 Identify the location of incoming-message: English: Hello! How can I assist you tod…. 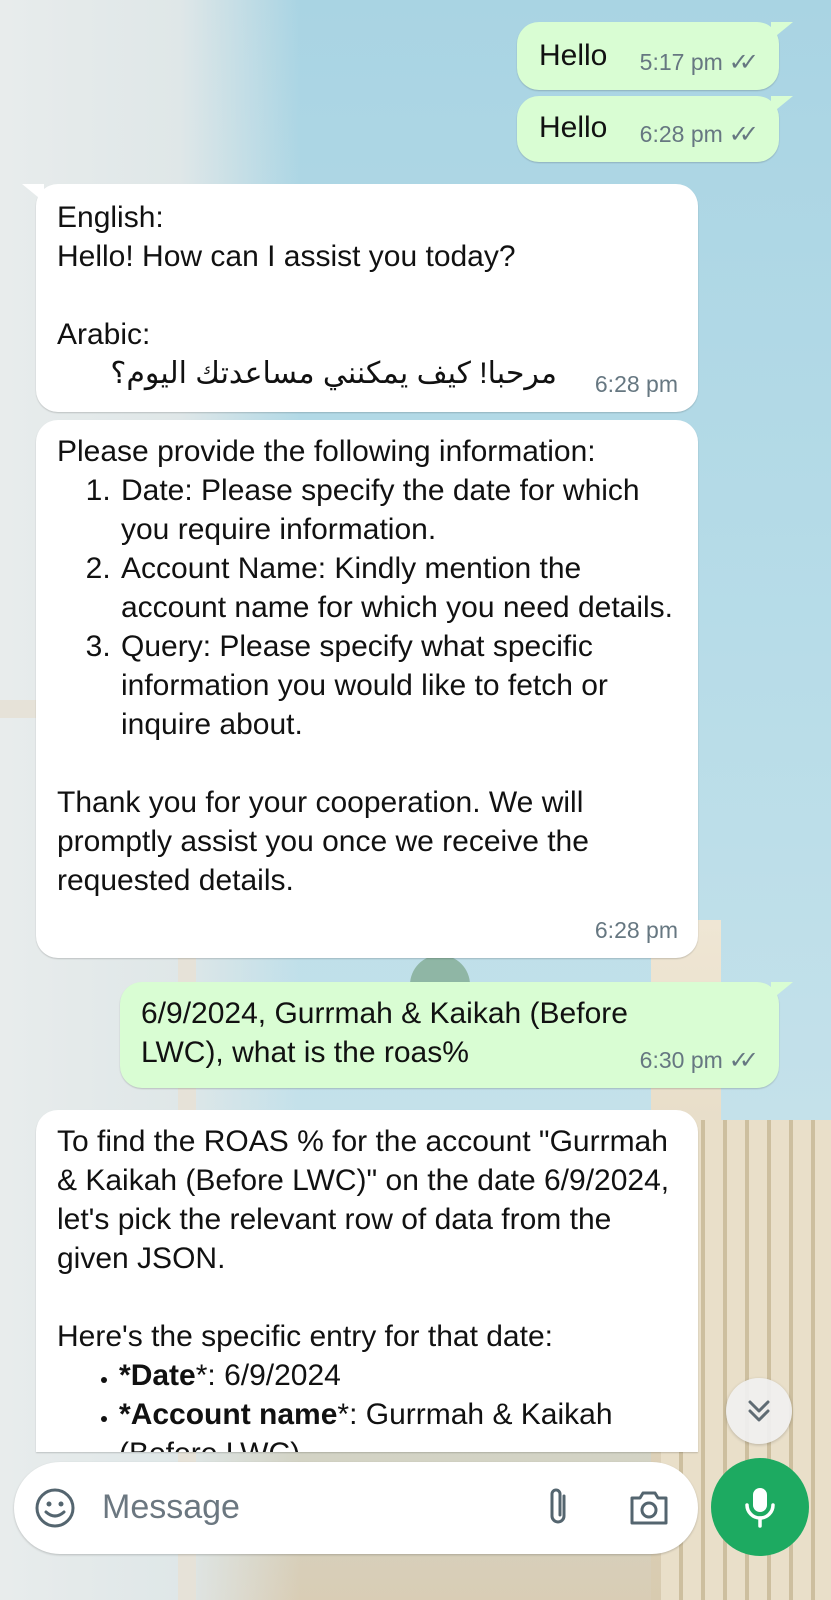
(360, 298).